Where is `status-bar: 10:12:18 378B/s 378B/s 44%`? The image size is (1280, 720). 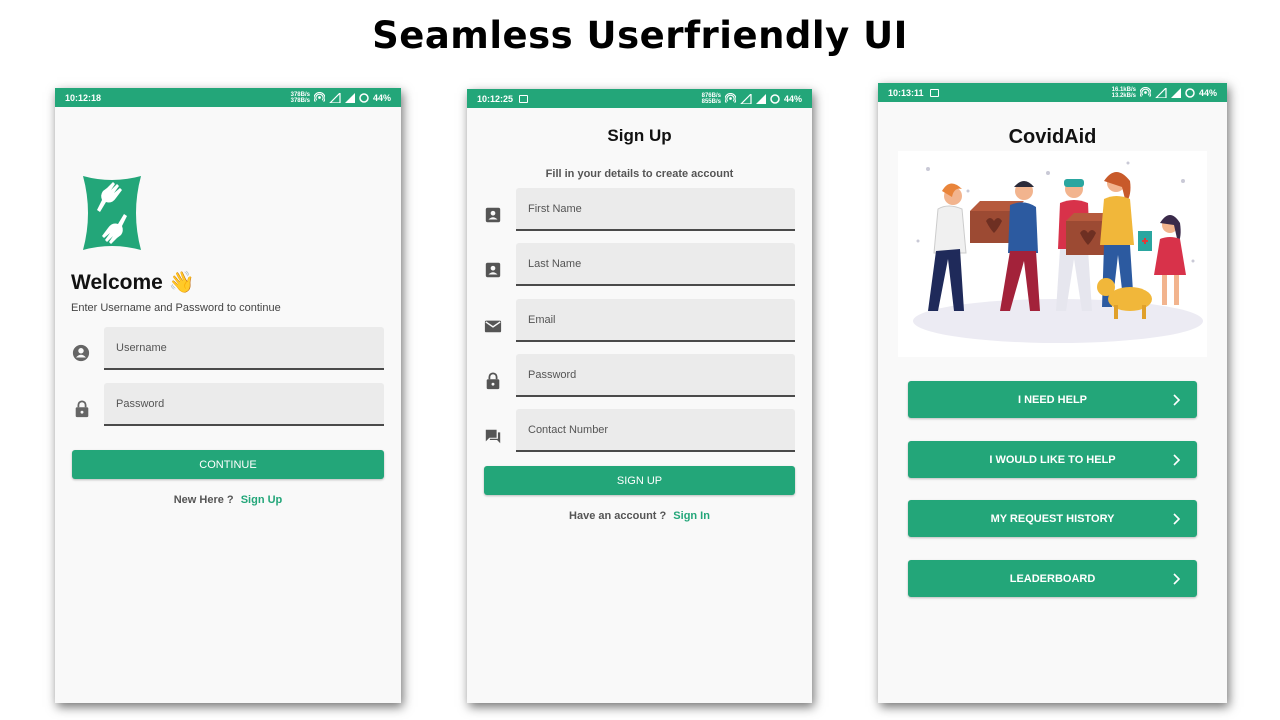 status-bar: 10:12:18 378B/s 378B/s 44% is located at coordinates (228, 97).